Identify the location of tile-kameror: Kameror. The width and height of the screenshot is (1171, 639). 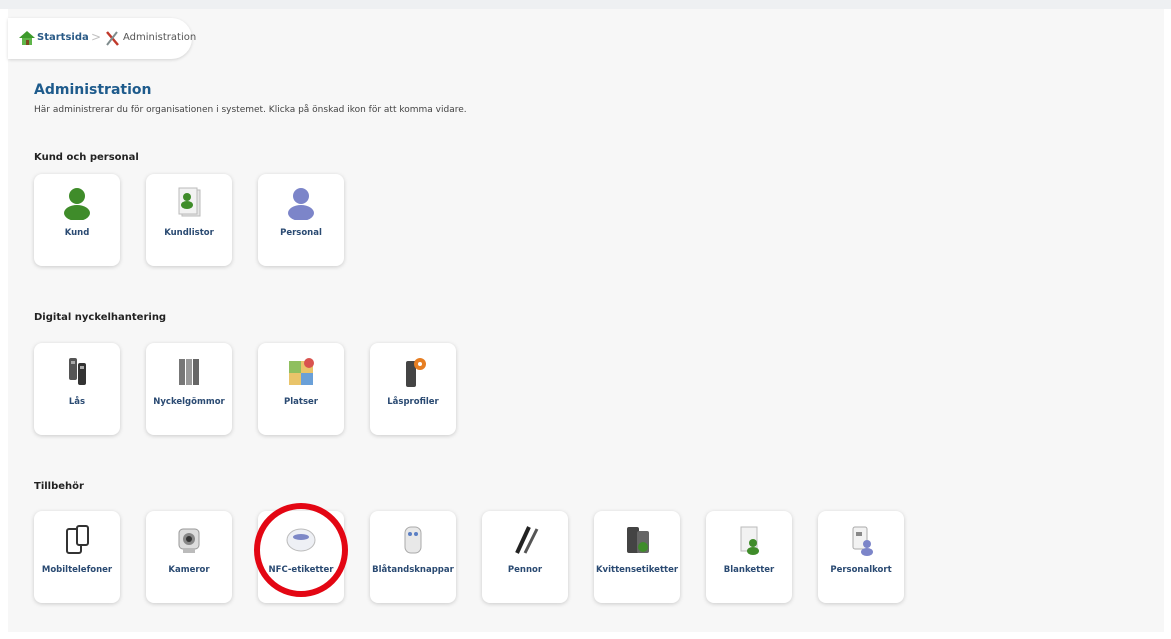
(189, 557).